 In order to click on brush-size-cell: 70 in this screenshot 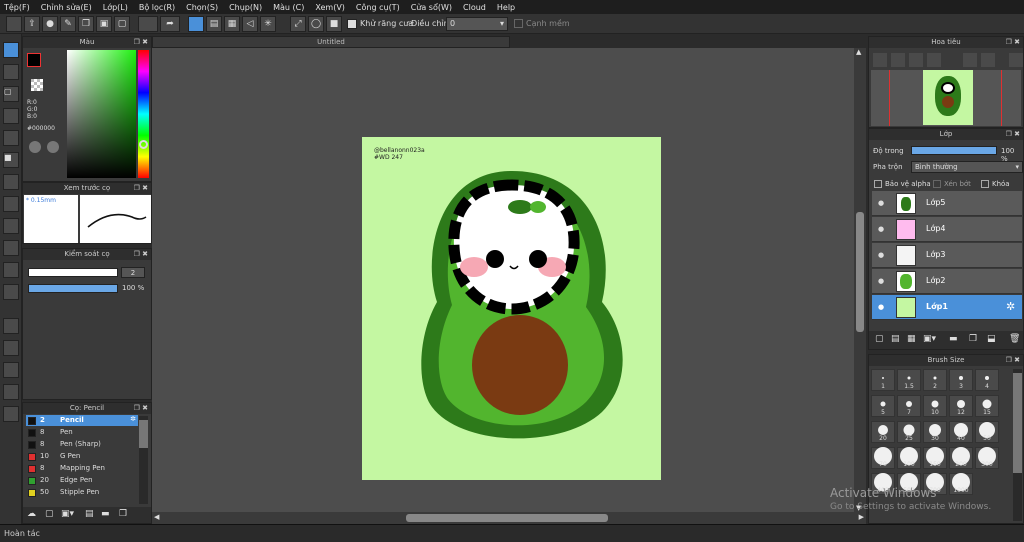, I will do `click(883, 458)`.